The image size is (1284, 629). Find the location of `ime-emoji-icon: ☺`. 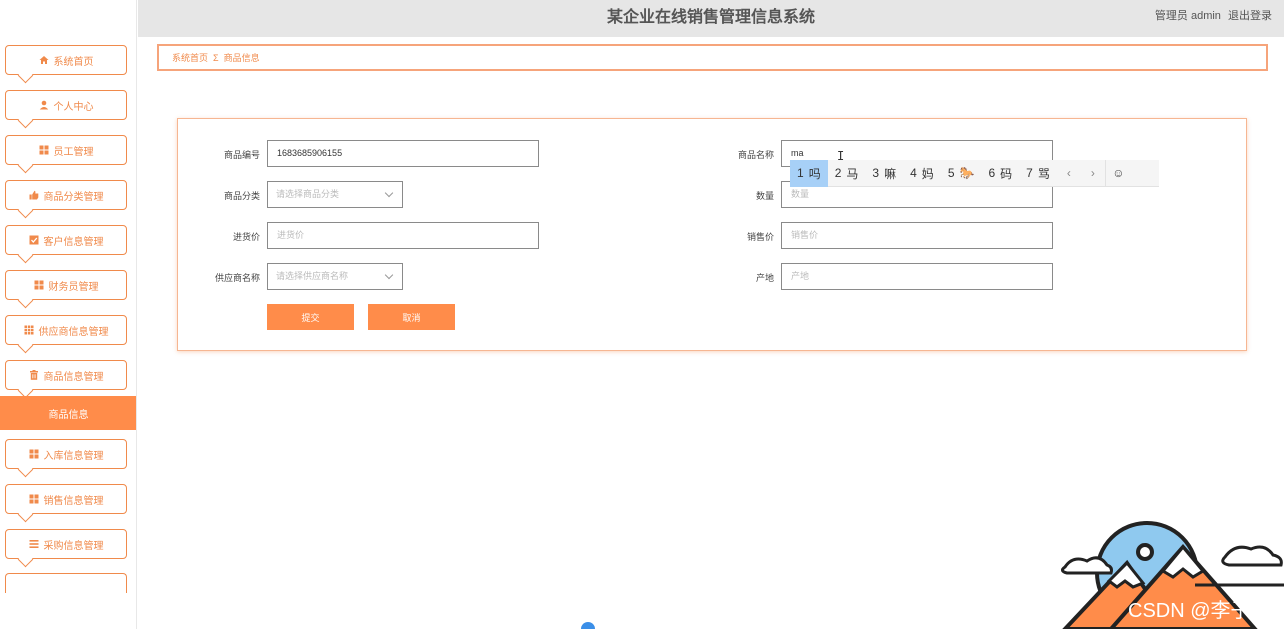

ime-emoji-icon: ☺ is located at coordinates (1117, 173).